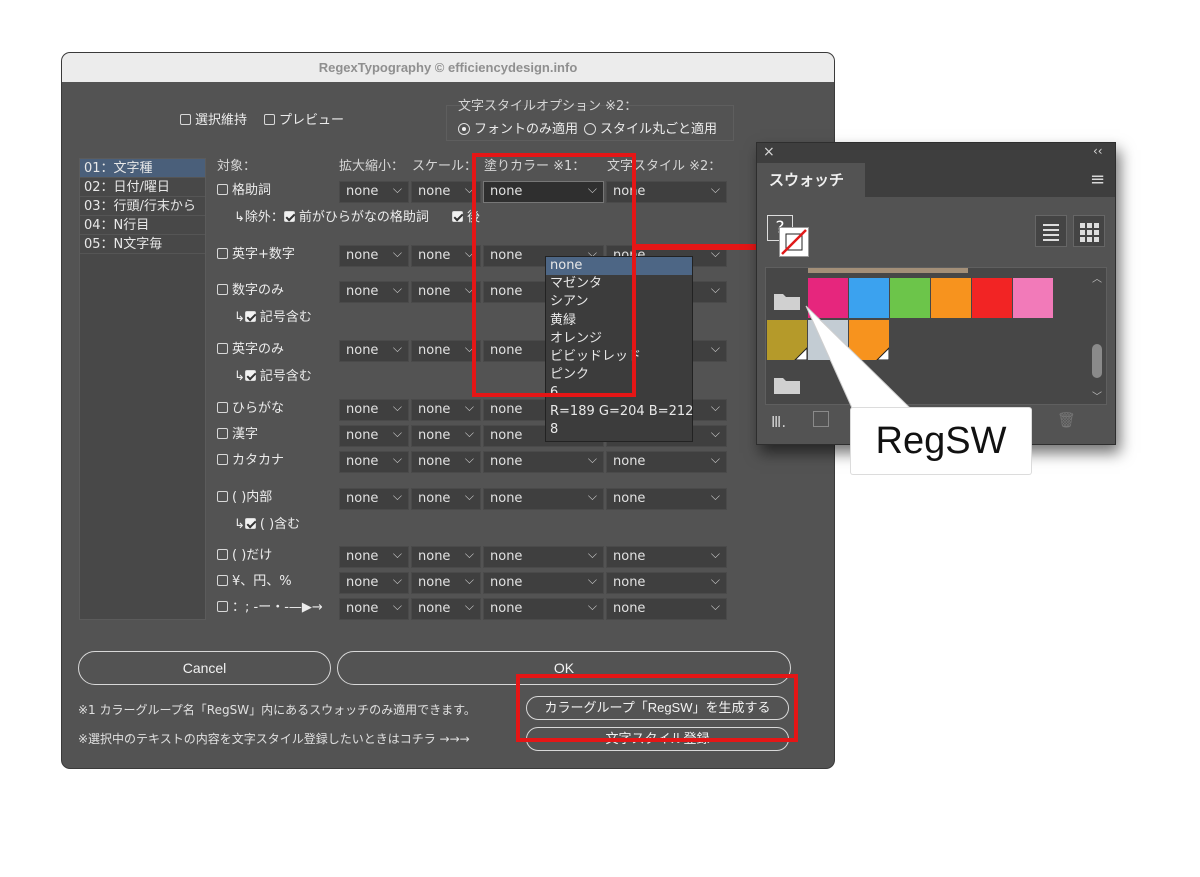  I want to click on radio-full-style: スタイル丸ごと適用, so click(650, 127).